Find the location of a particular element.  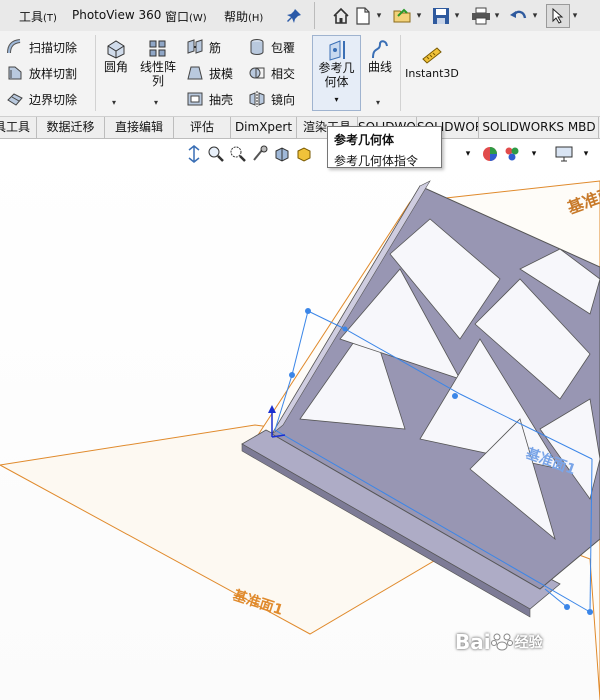

tab-tools: 具工具 is located at coordinates (18, 127).